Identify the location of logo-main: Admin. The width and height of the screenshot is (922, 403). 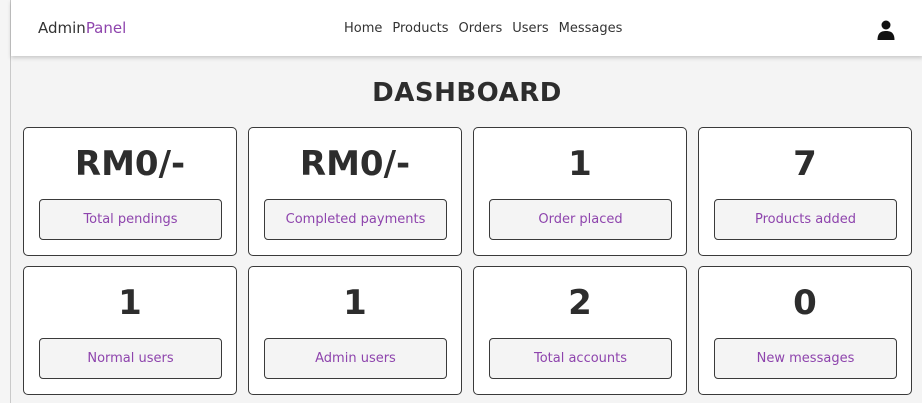
(62, 28).